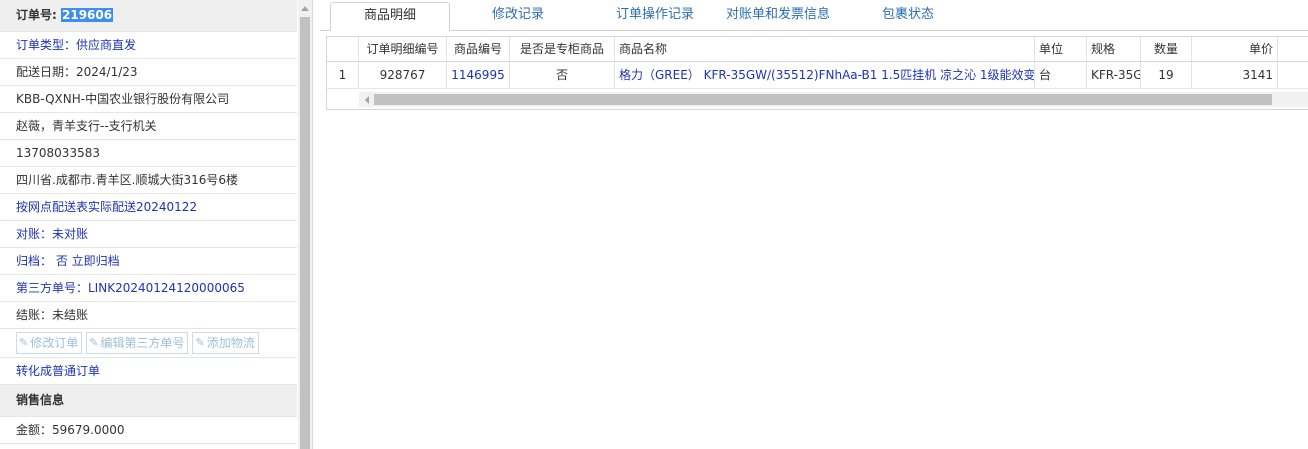  I want to click on delivery-note-row: 按网点配送表实际配送20240122, so click(148, 207).